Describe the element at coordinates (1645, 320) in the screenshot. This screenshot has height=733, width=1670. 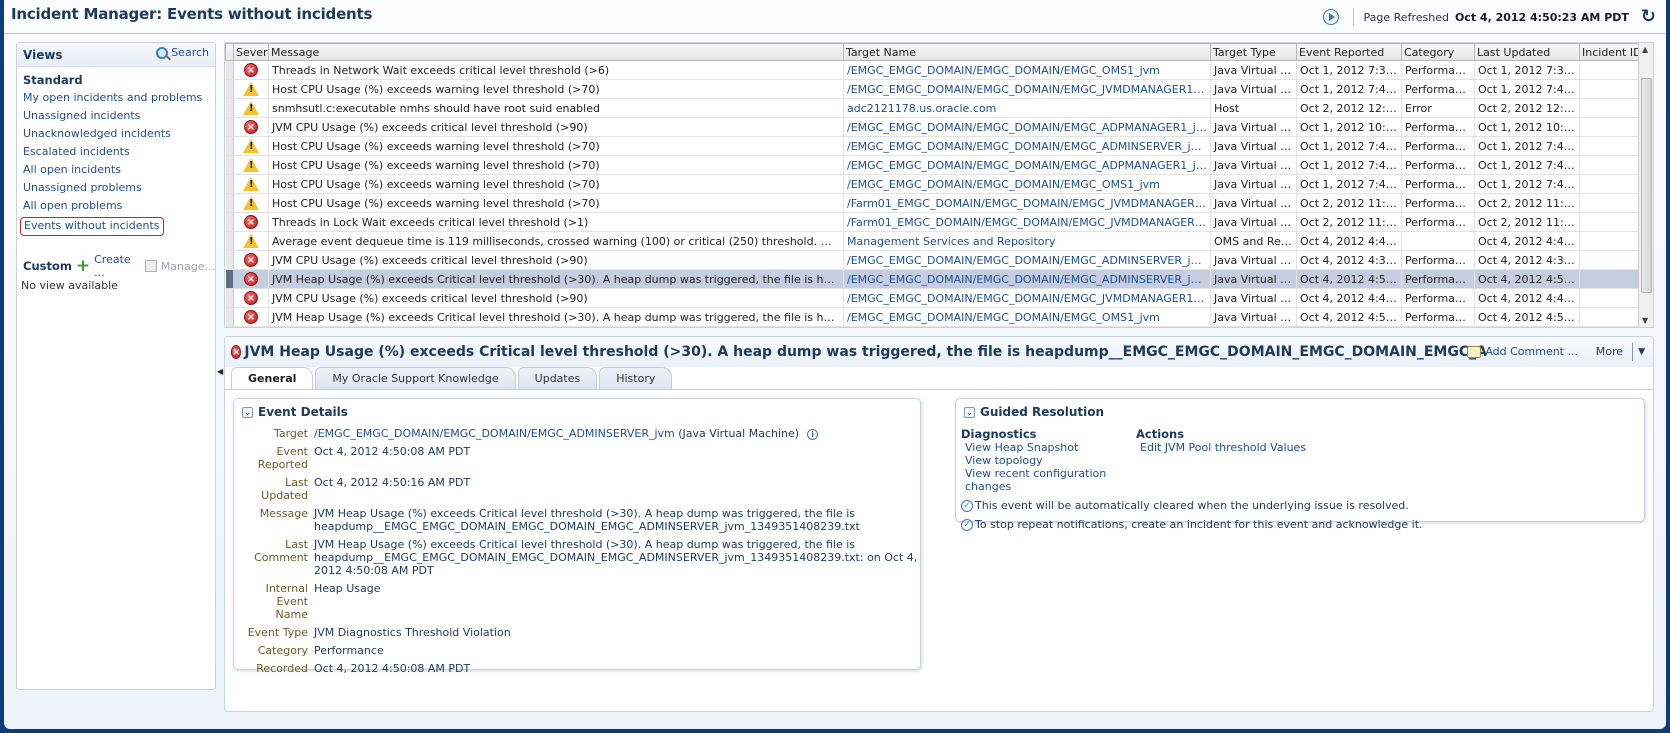
I see `scroll-down-icon: ▼` at that location.